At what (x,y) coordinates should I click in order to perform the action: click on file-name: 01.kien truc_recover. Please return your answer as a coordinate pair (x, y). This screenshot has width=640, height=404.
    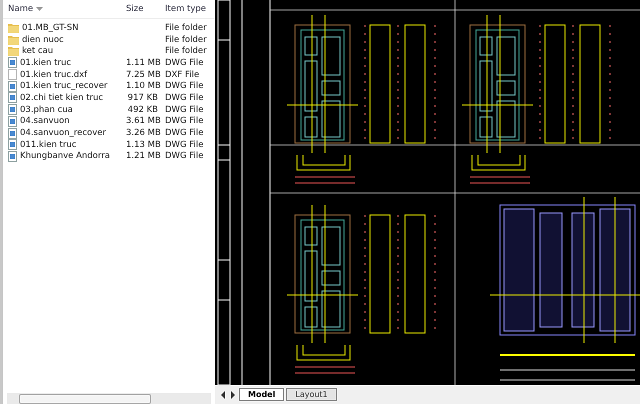
    Looking at the image, I should click on (64, 86).